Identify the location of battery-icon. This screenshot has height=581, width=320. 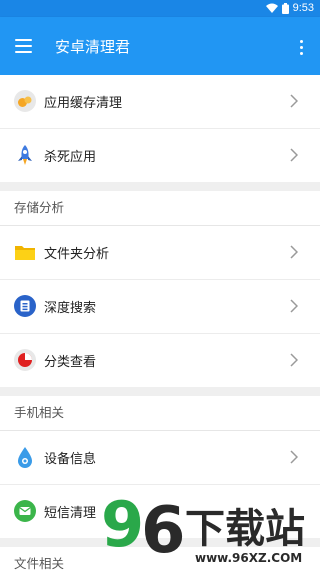
(285, 8).